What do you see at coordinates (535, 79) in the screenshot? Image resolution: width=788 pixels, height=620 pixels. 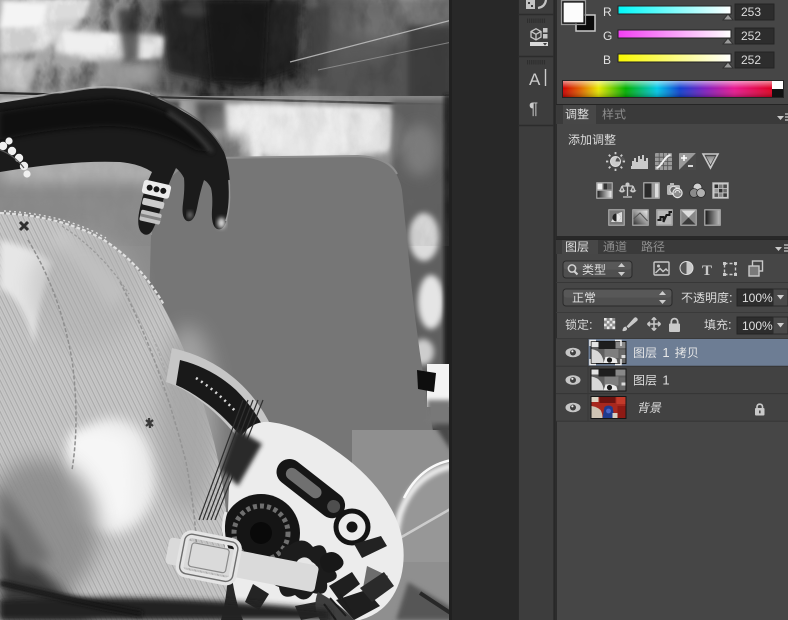 I see `svg-text: A` at bounding box center [535, 79].